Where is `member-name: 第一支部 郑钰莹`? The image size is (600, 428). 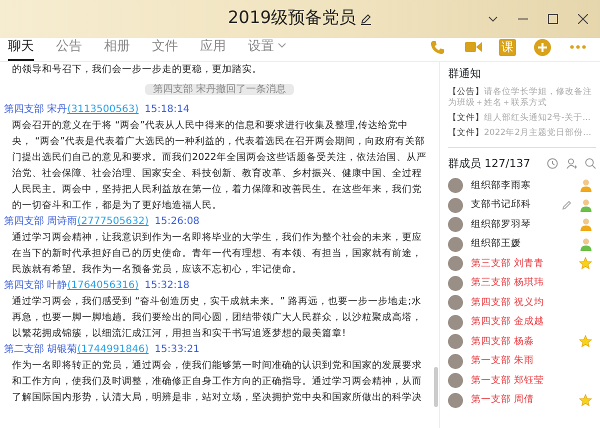 member-name: 第一支部 郑钰莹 is located at coordinates (531, 381).